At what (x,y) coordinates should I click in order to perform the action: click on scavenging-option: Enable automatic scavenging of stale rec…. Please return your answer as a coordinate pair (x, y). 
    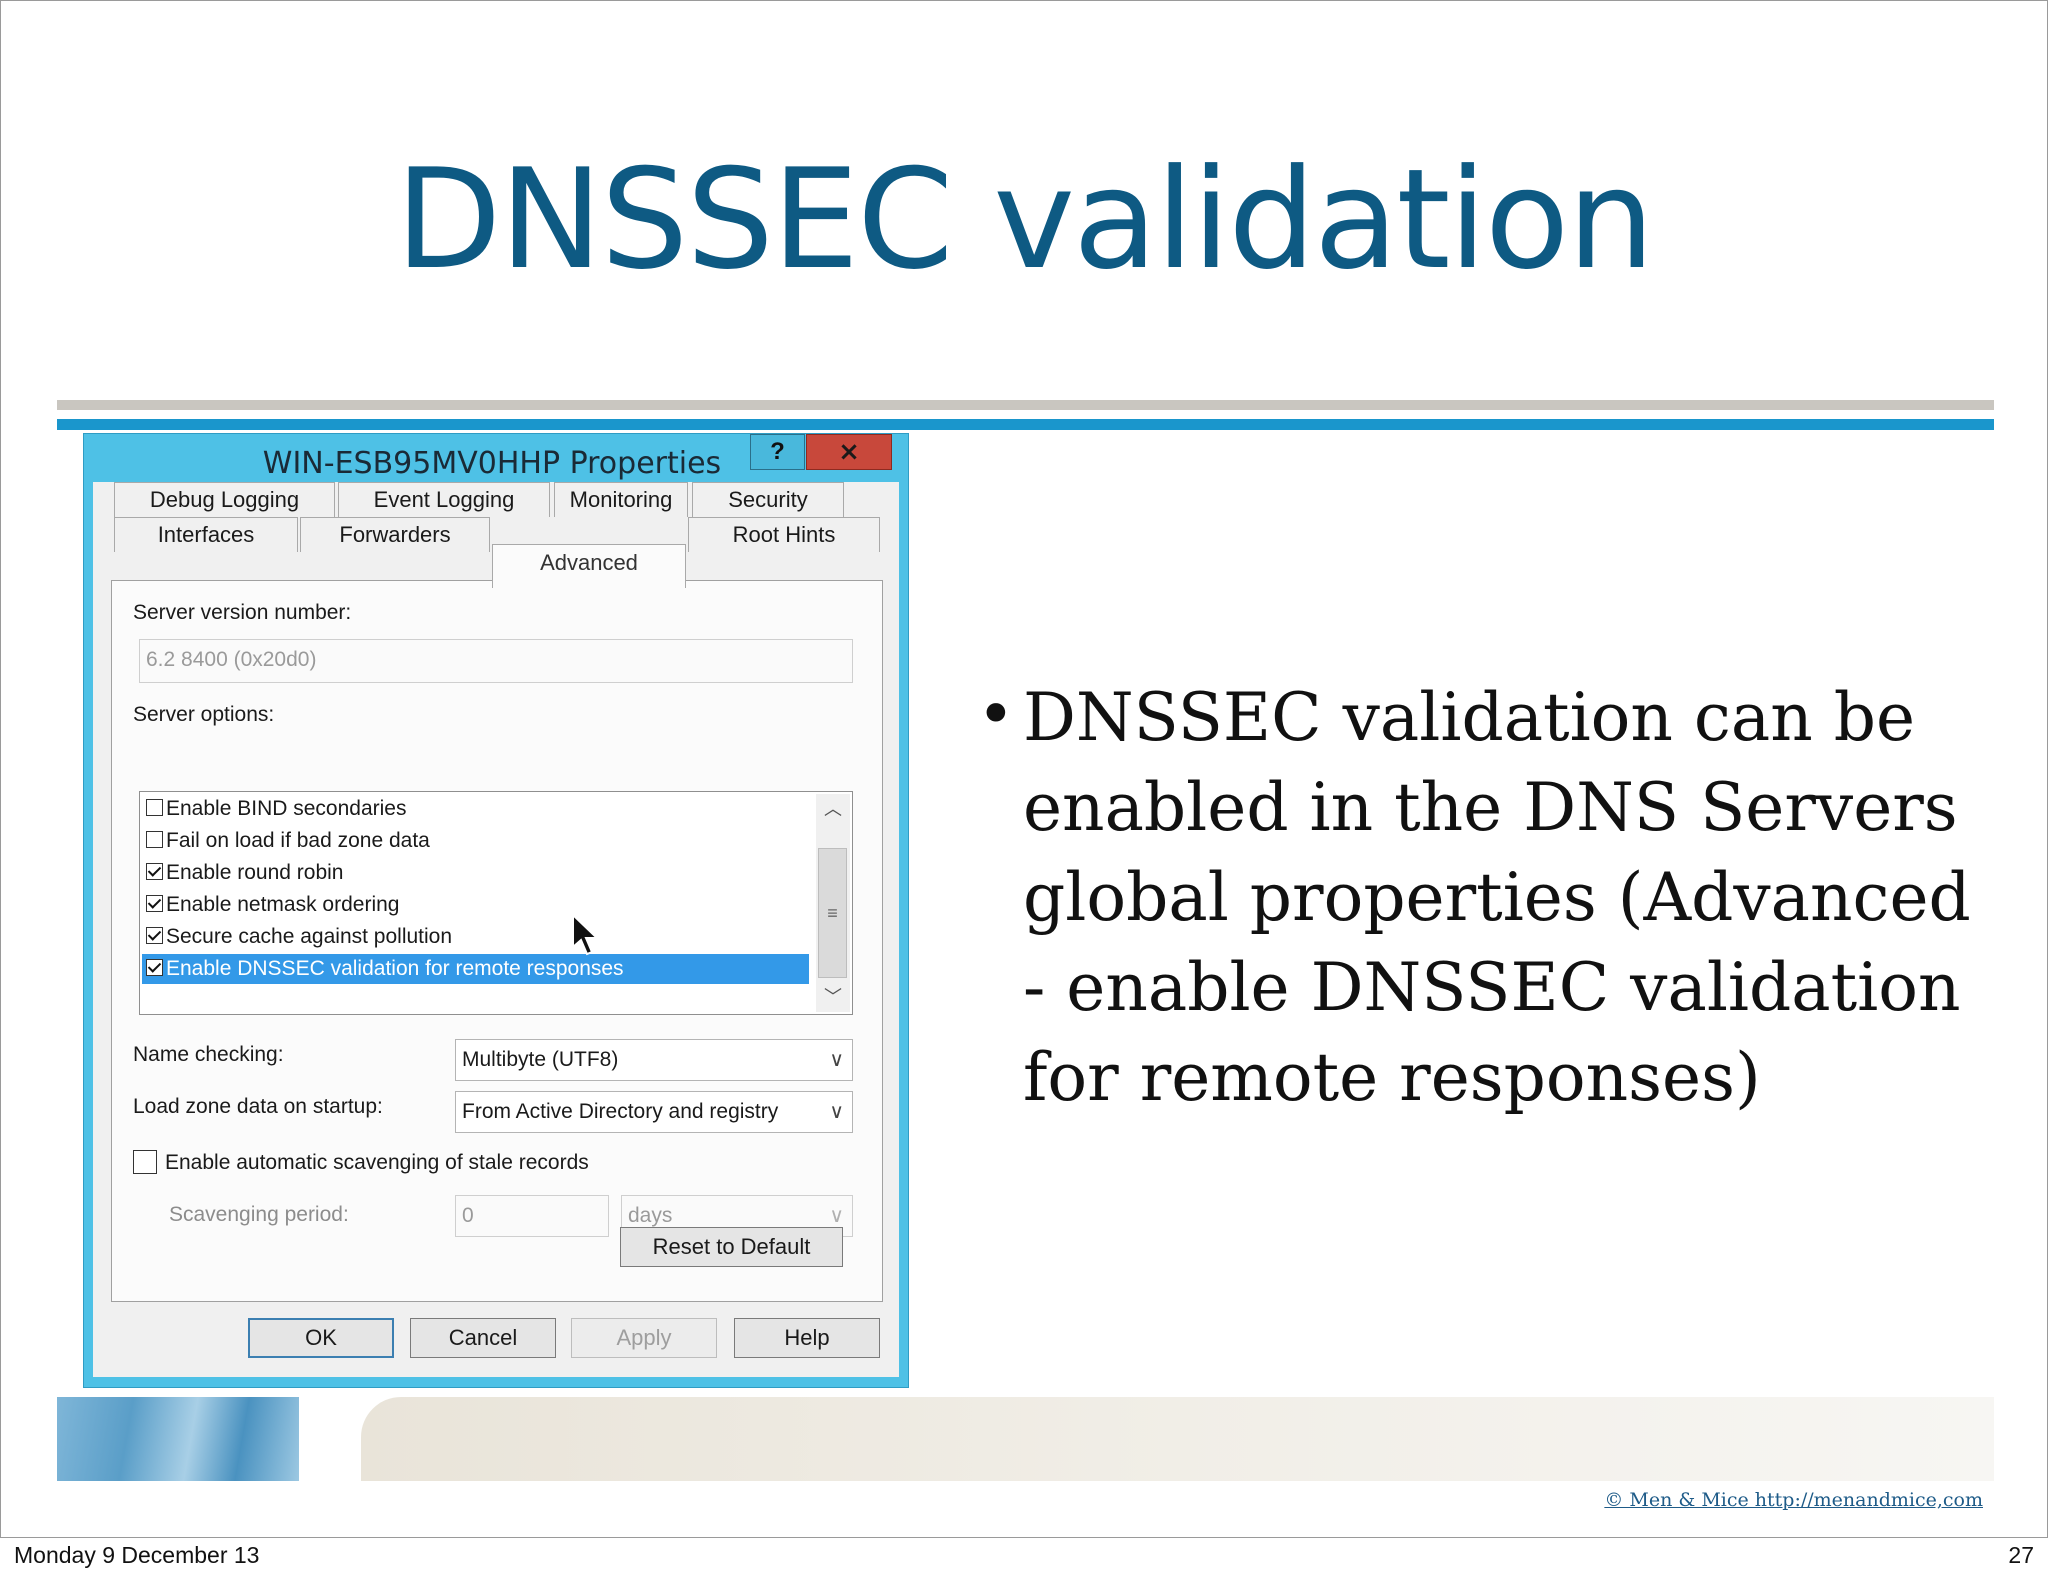
    Looking at the image, I should click on (361, 1162).